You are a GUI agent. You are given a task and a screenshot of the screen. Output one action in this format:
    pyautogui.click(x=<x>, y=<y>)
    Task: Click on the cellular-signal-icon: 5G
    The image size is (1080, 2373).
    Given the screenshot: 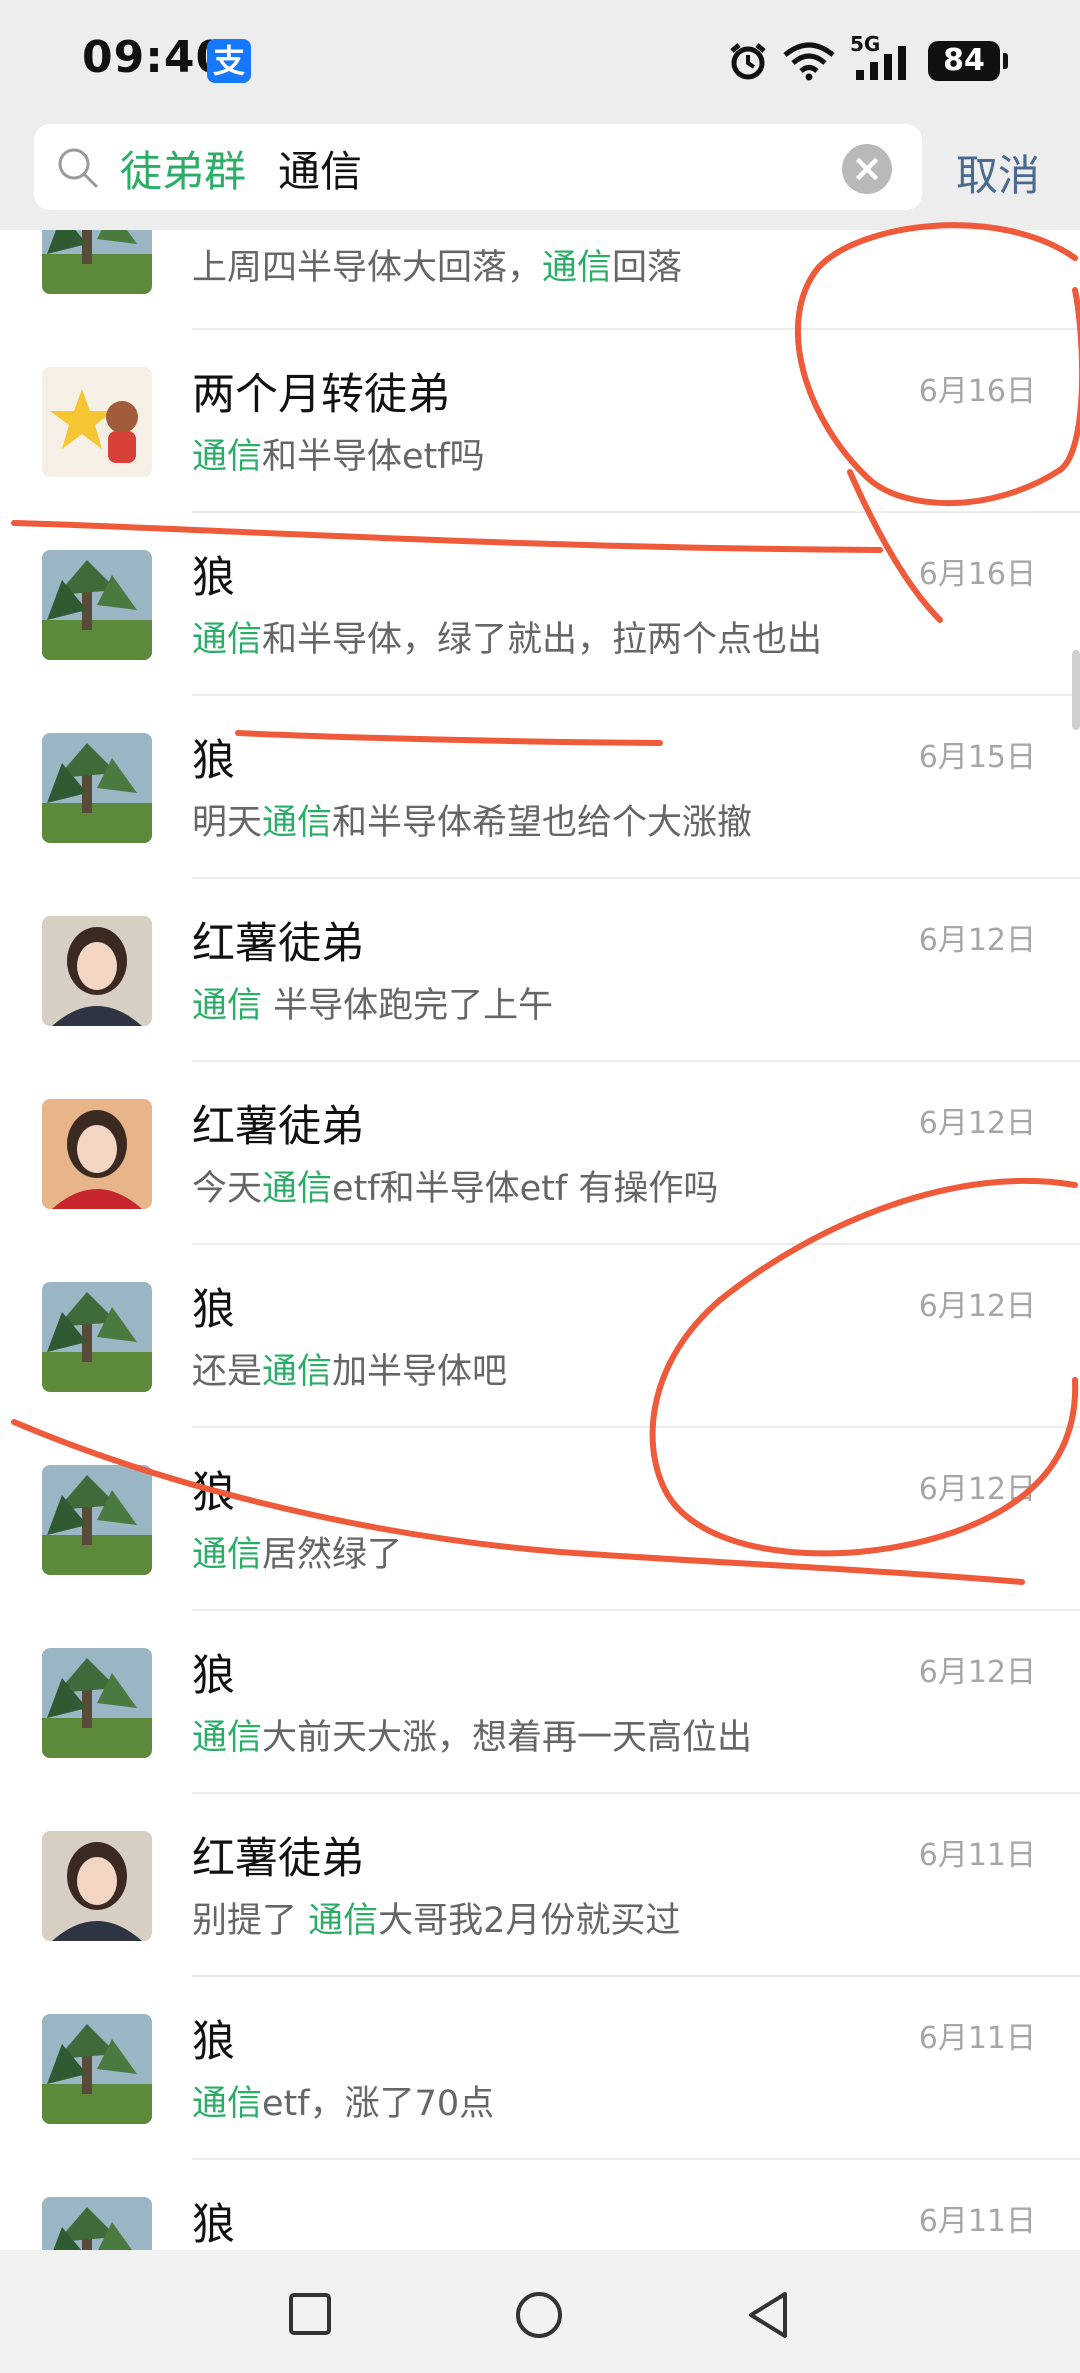 What is the action you would take?
    pyautogui.click(x=882, y=58)
    